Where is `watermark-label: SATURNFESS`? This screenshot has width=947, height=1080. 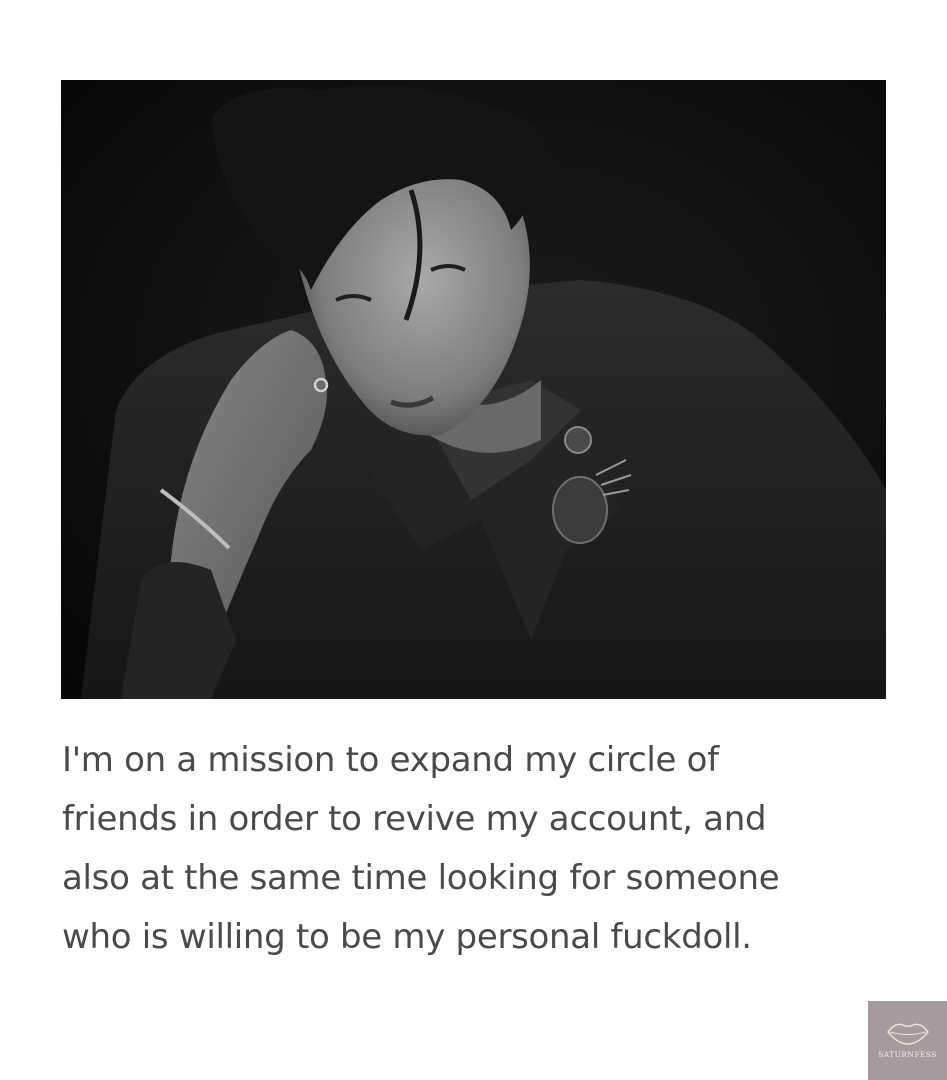
watermark-label: SATURNFESS is located at coordinates (907, 1054).